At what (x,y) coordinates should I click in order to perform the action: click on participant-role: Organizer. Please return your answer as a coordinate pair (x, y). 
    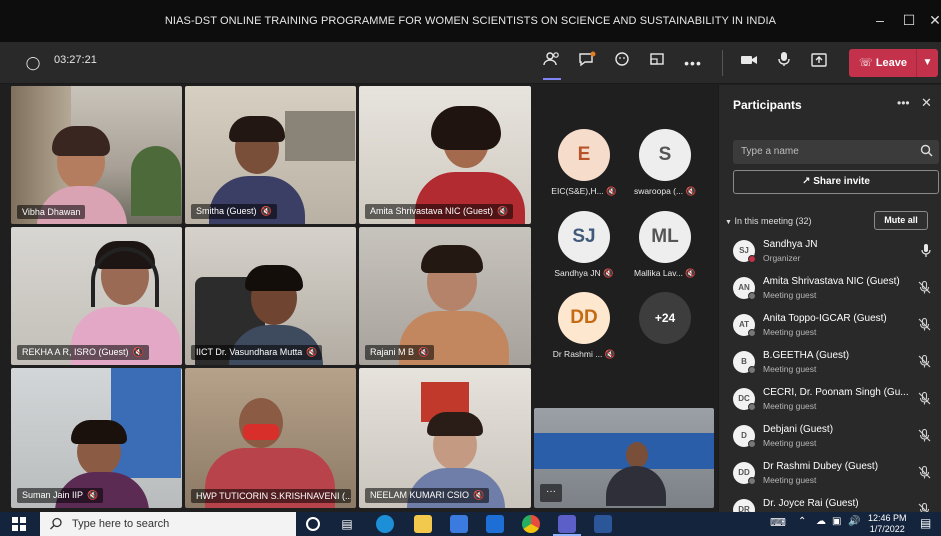
    Looking at the image, I should click on (782, 258).